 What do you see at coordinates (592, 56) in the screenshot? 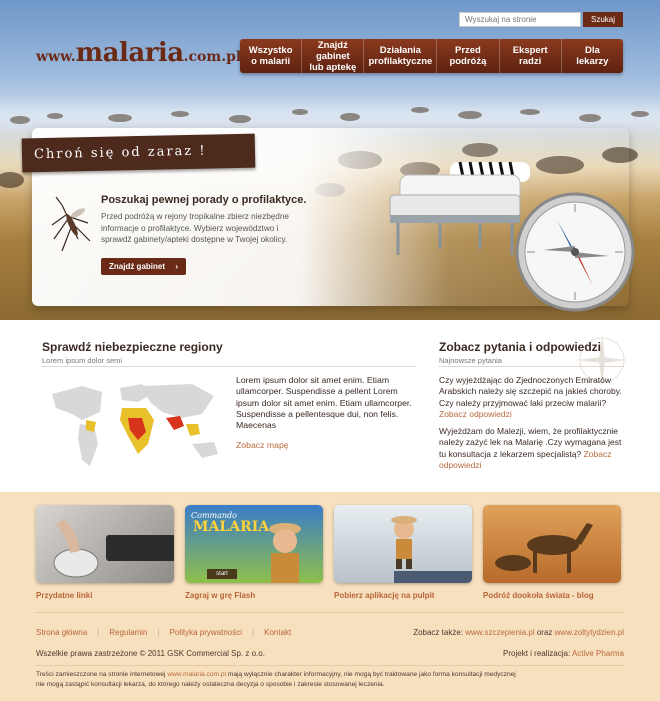
I see `nav-item-for-doctors: Dla lekarzy` at bounding box center [592, 56].